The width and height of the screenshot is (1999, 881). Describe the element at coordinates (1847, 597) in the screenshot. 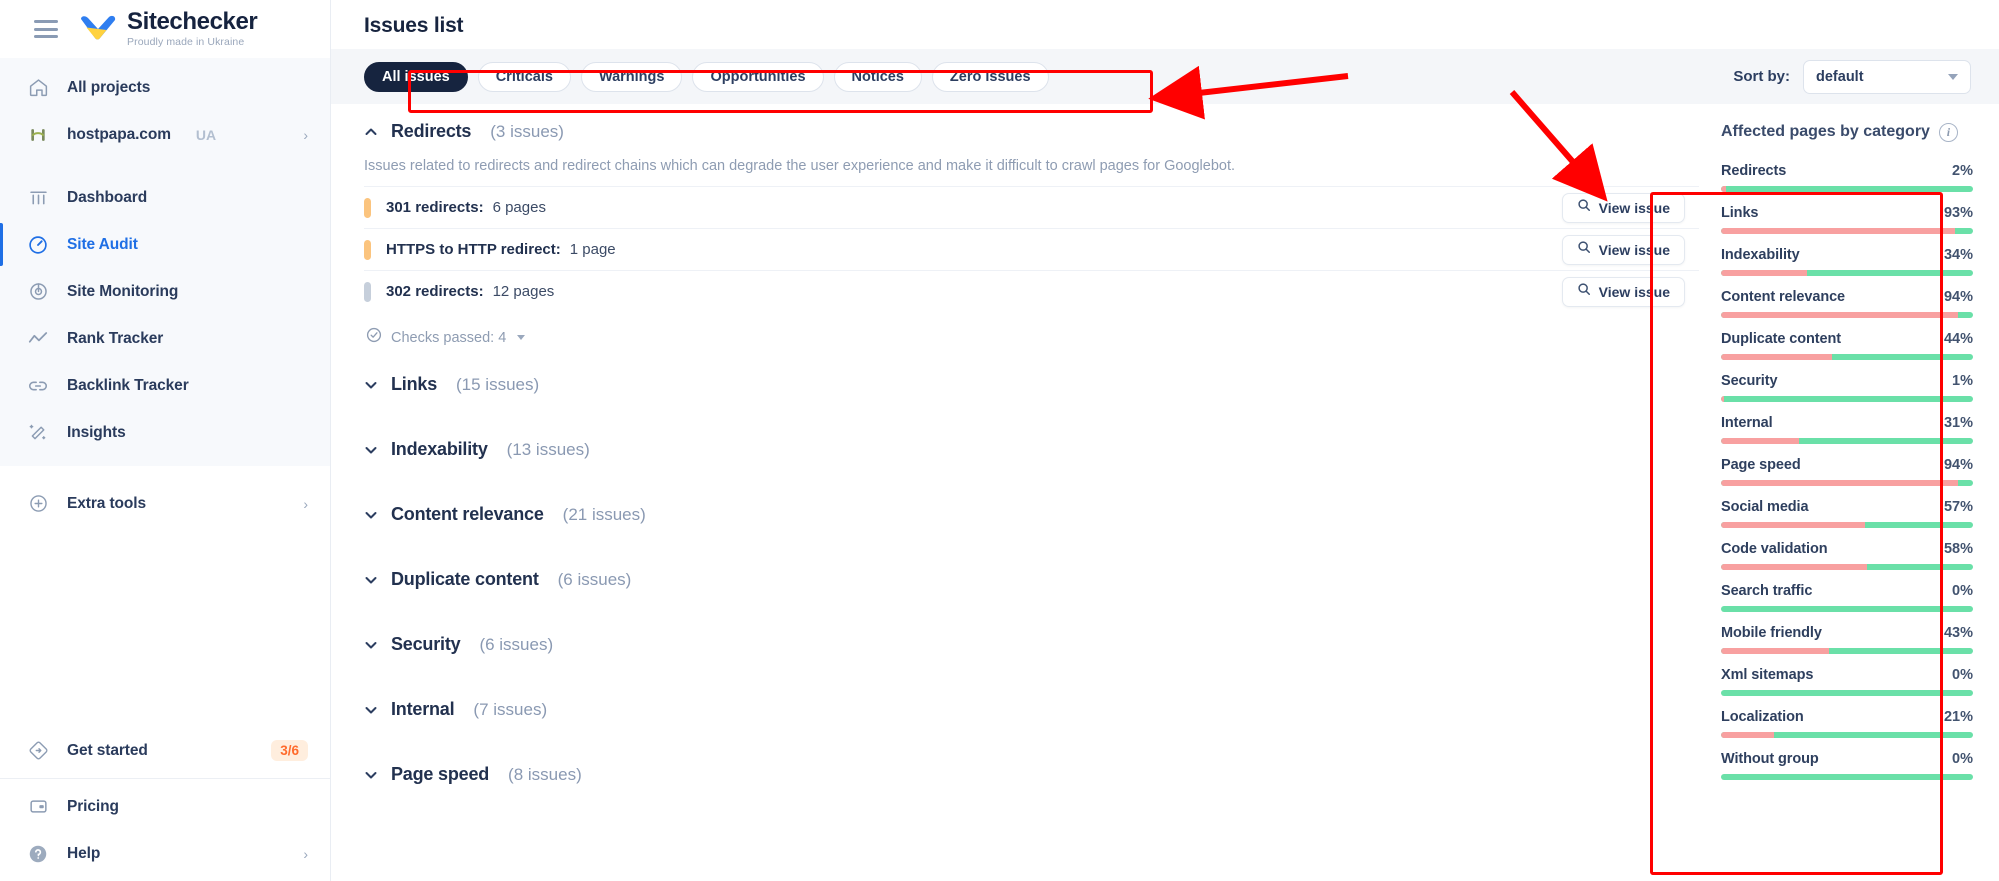

I see `category-bar-item: Search traffic 0%` at that location.